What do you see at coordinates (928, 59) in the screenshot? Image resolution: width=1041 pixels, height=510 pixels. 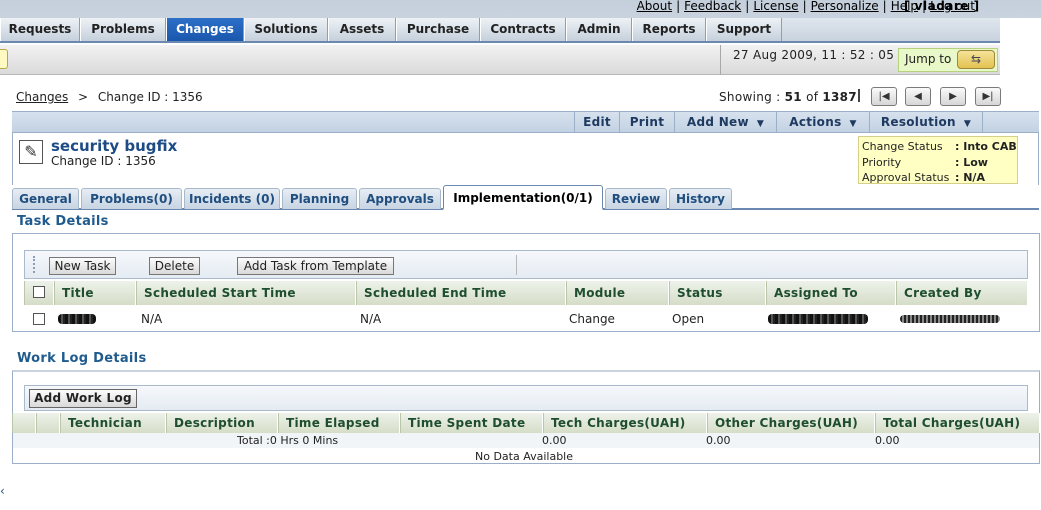 I see `jump-to-label: Jump to` at bounding box center [928, 59].